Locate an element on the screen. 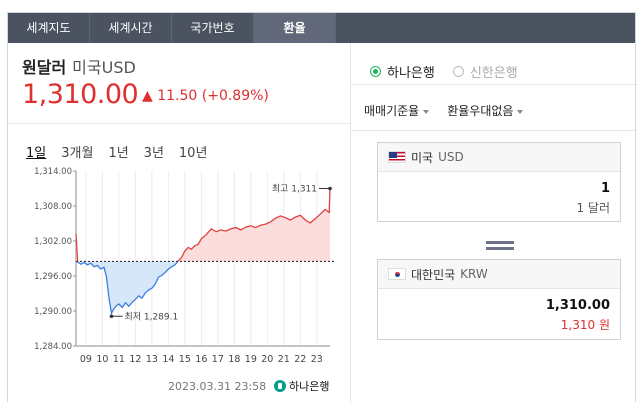  from-currency-select: 미국 USD is located at coordinates (499, 157).